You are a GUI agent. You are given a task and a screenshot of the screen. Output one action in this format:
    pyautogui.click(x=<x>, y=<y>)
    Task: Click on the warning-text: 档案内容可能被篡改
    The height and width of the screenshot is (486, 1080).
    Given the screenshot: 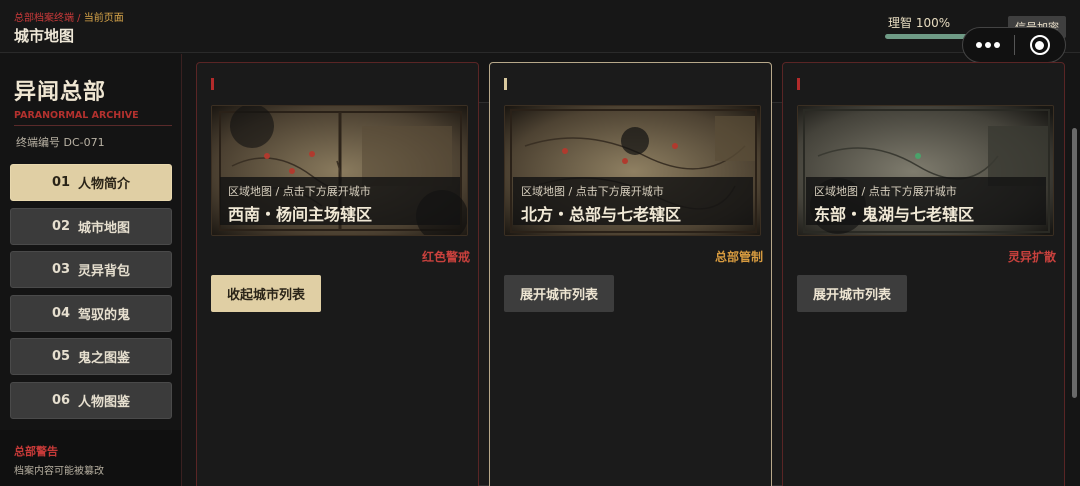 What is the action you would take?
    pyautogui.click(x=59, y=471)
    